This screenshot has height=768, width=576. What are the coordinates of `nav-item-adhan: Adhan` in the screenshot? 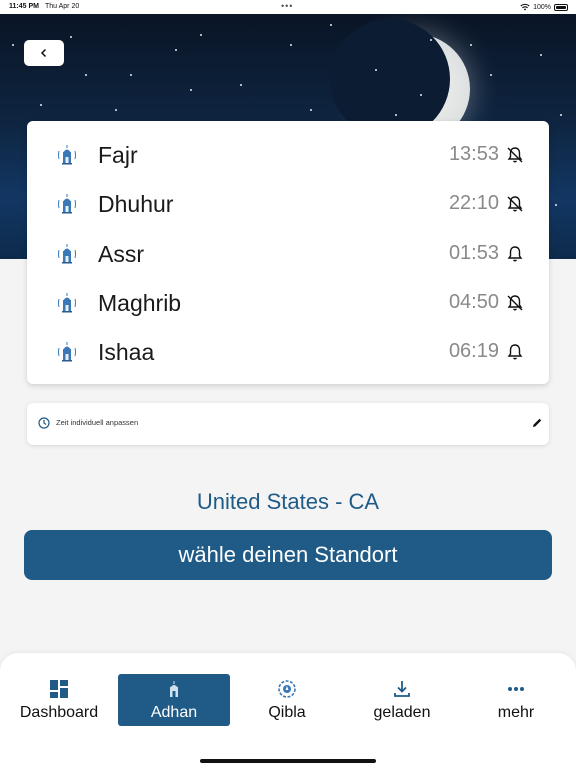 It's located at (174, 700).